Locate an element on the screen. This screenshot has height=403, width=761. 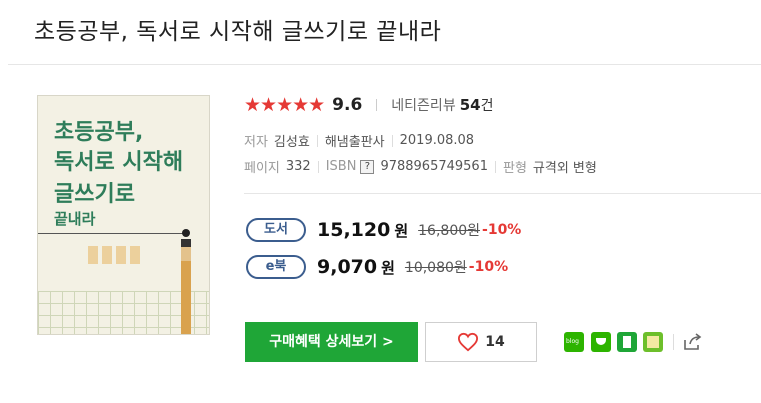
memo-icon is located at coordinates (653, 342).